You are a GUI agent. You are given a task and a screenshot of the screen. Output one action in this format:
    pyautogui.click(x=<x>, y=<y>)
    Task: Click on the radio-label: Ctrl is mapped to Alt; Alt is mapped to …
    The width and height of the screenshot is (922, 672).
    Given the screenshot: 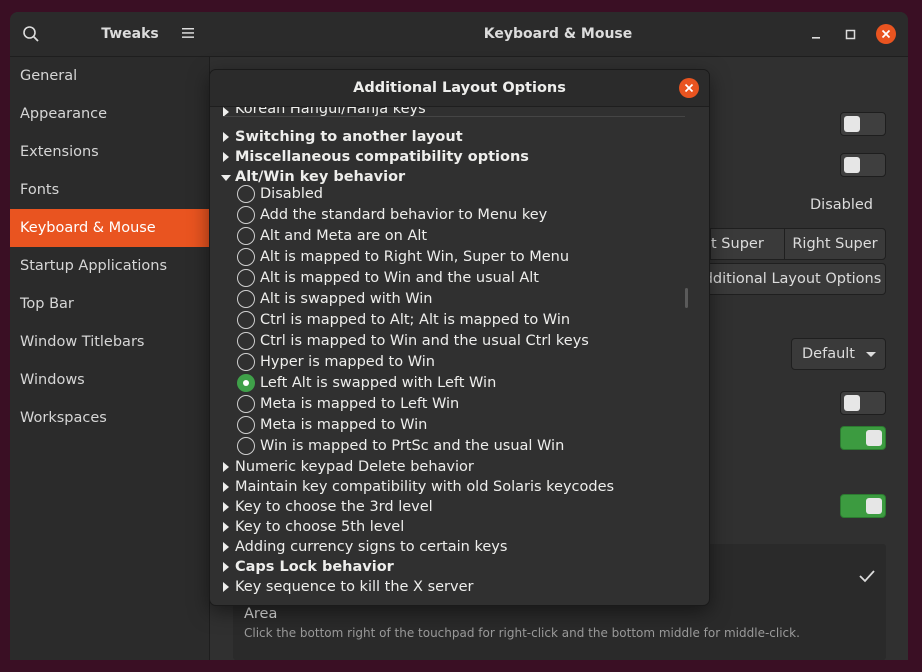 What is the action you would take?
    pyautogui.click(x=415, y=320)
    